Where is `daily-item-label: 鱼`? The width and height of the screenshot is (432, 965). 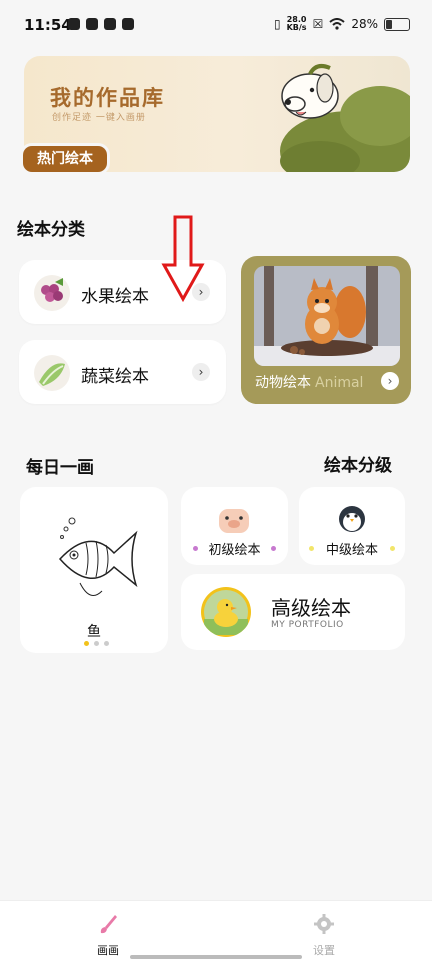 daily-item-label: 鱼 is located at coordinates (94, 632).